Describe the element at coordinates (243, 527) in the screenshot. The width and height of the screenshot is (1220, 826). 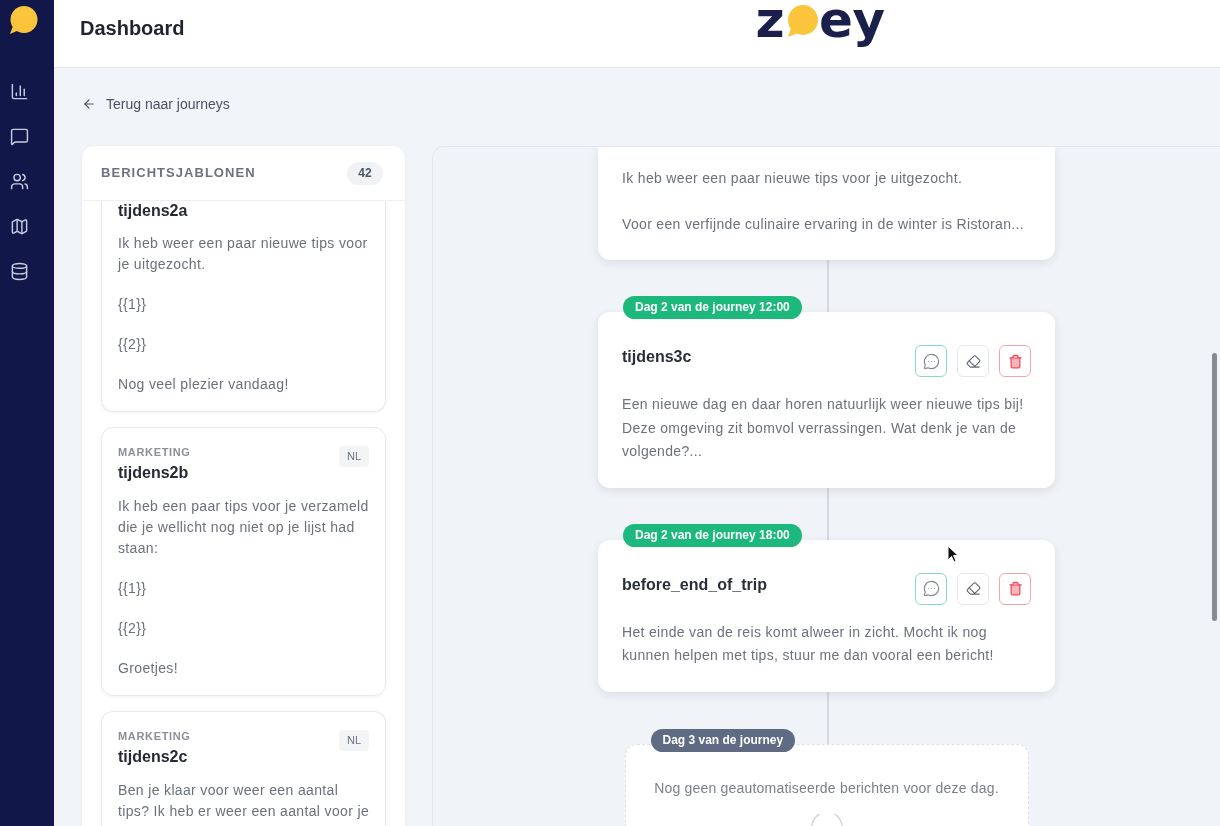
I see `template-text: Ik heb een paar tips voor je verzameld die je wellicht nog niet op je lijst had staan:` at that location.